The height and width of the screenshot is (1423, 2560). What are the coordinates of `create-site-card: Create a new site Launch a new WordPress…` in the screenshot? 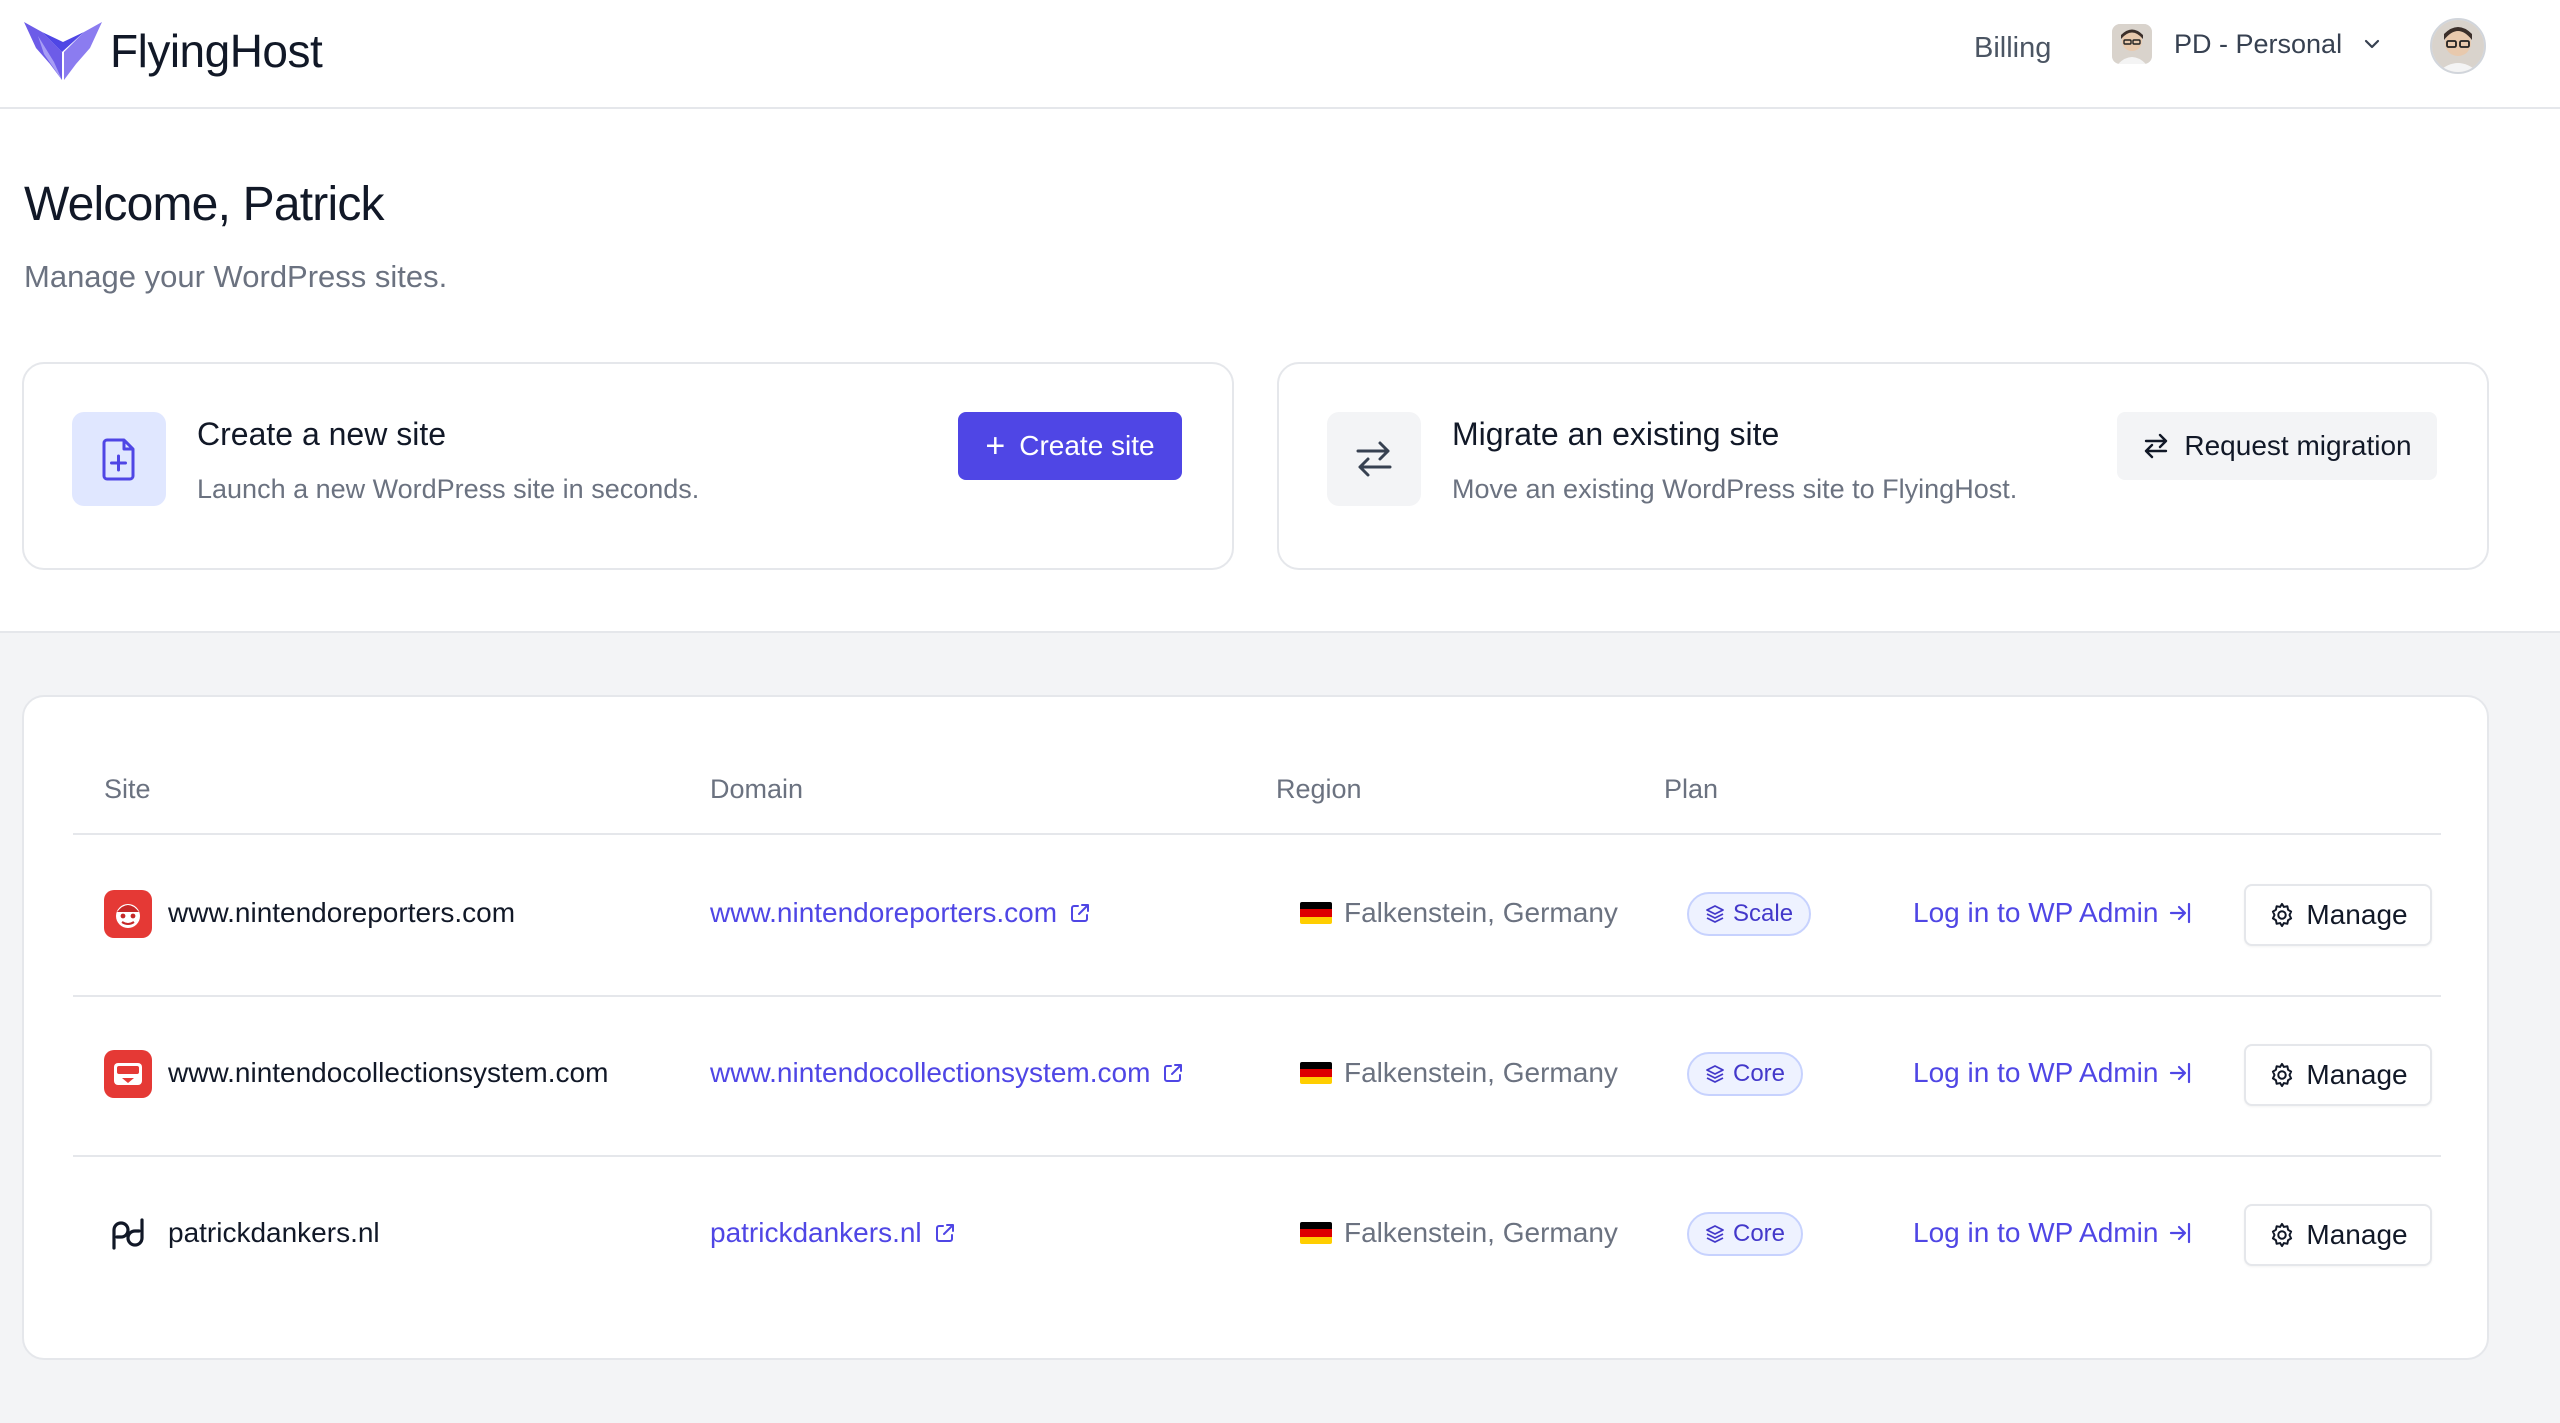 It's located at (628, 466).